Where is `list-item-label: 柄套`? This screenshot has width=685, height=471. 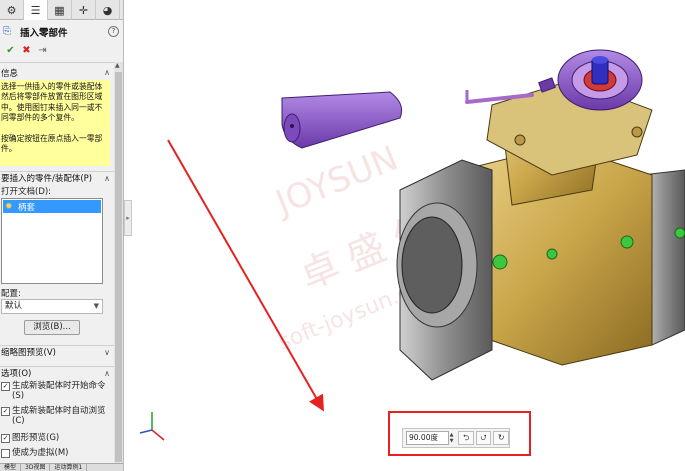 list-item-label: 柄套 is located at coordinates (27, 207).